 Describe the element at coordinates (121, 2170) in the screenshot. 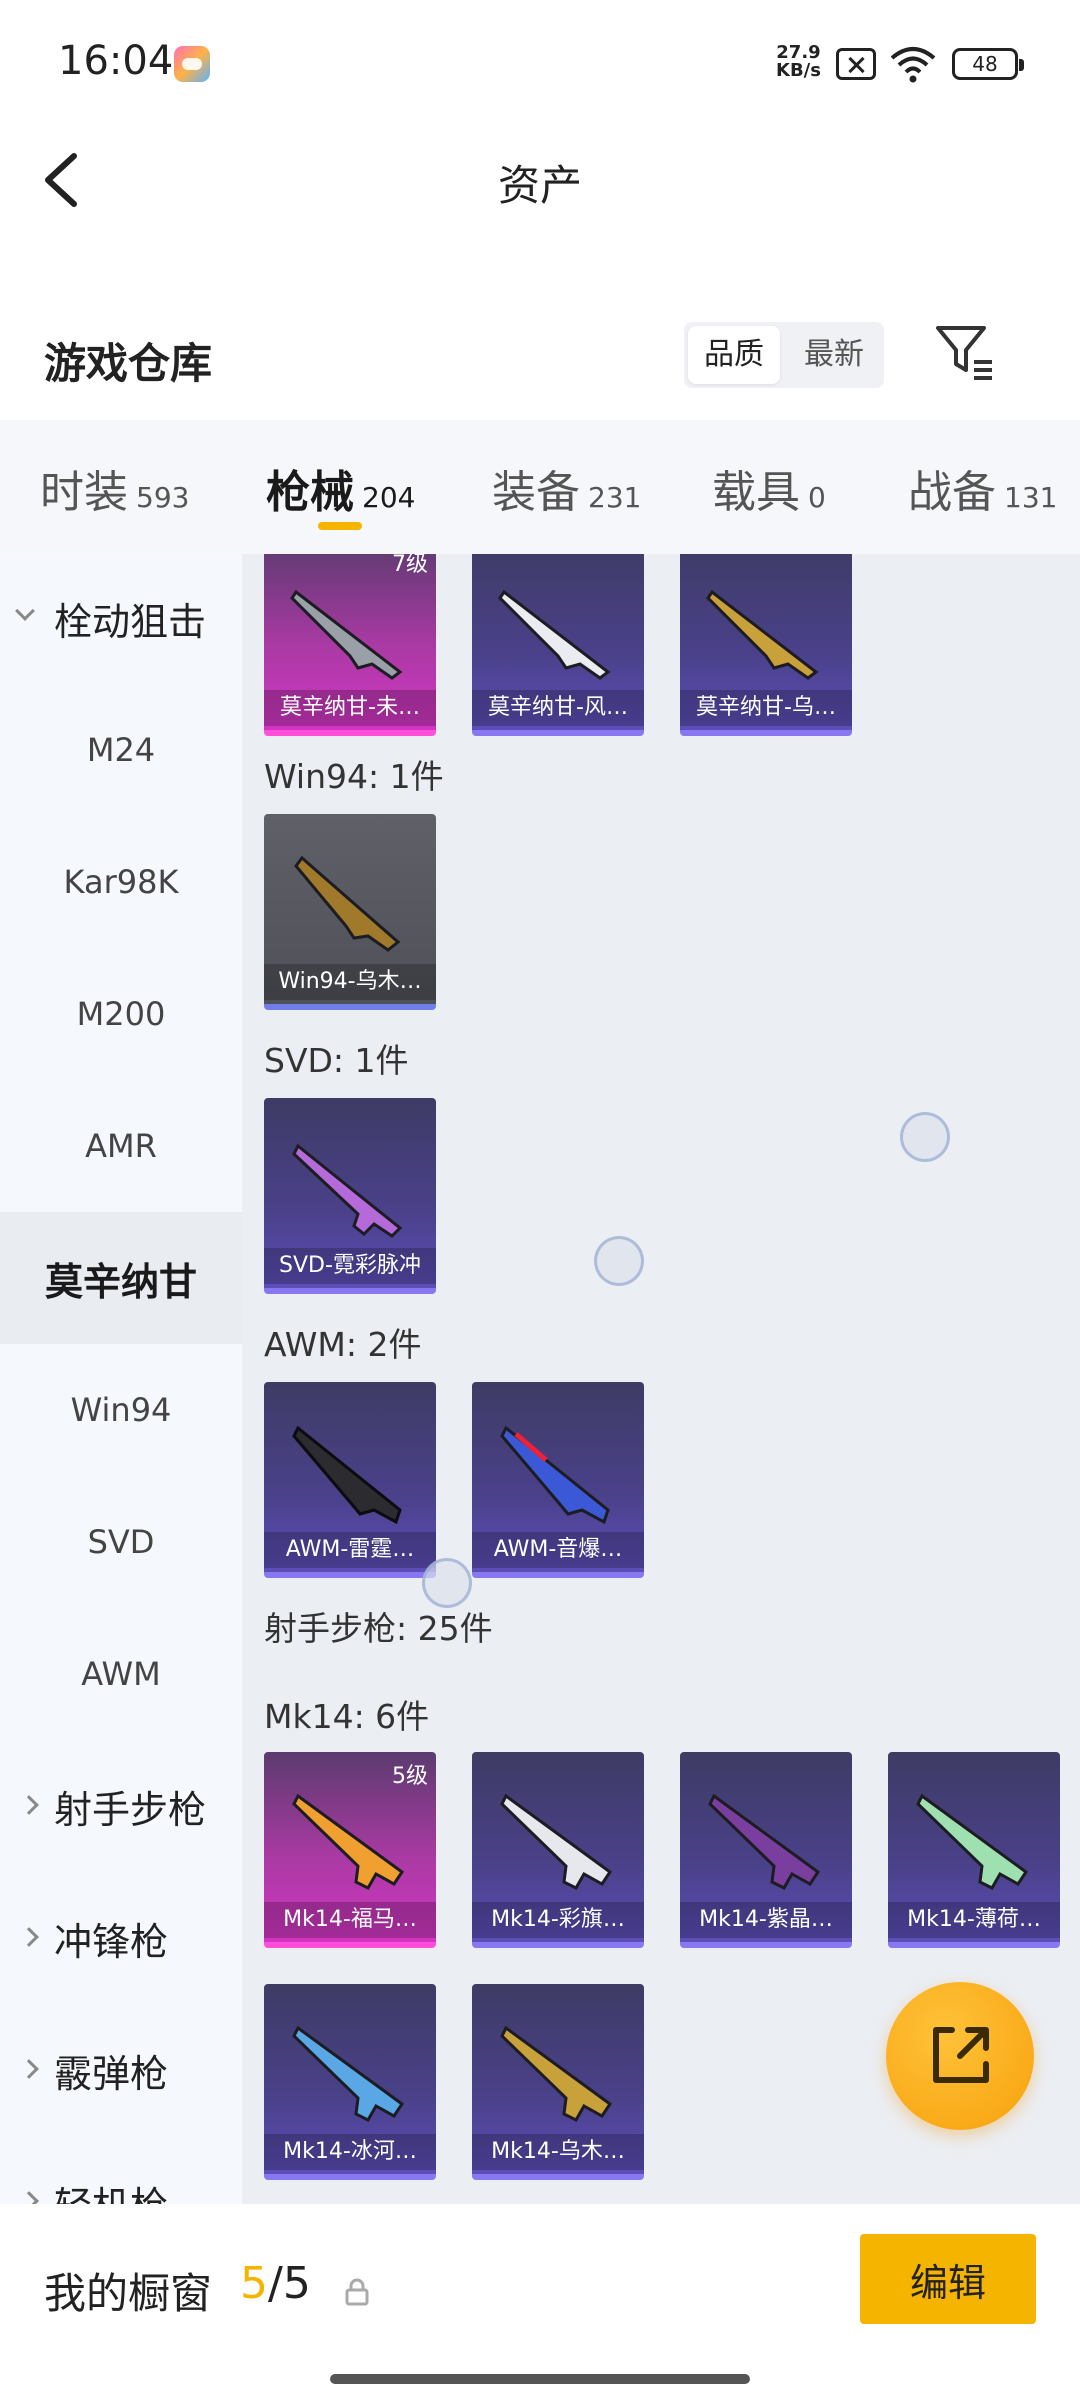

I see `sidebar-group-lmg: 轻机枪` at that location.